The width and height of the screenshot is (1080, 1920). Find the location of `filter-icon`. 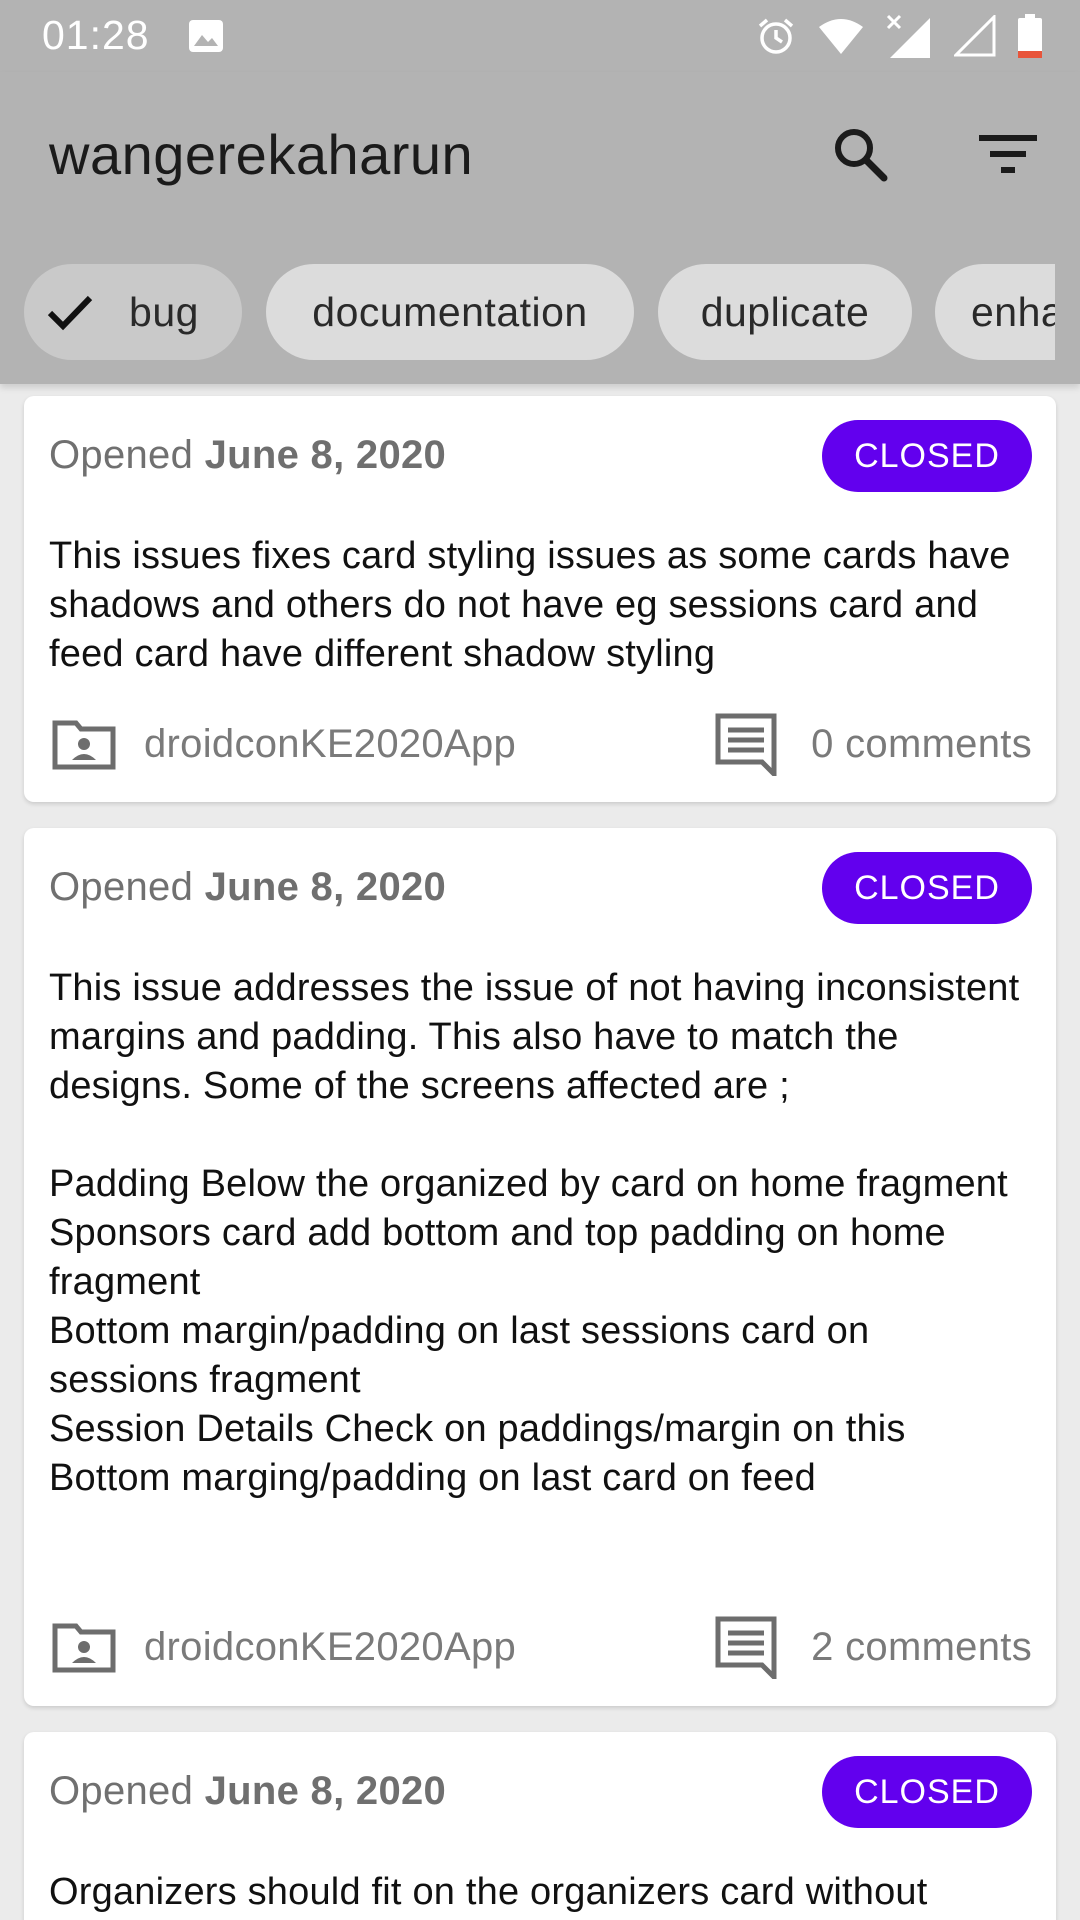

filter-icon is located at coordinates (1008, 154).